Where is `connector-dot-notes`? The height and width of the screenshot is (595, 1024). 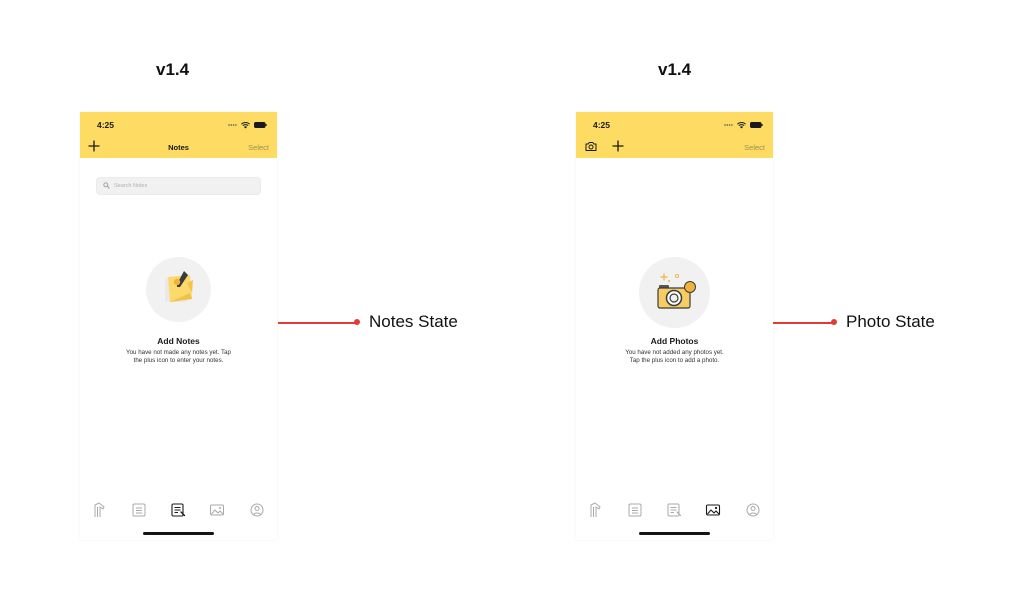
connector-dot-notes is located at coordinates (357, 322).